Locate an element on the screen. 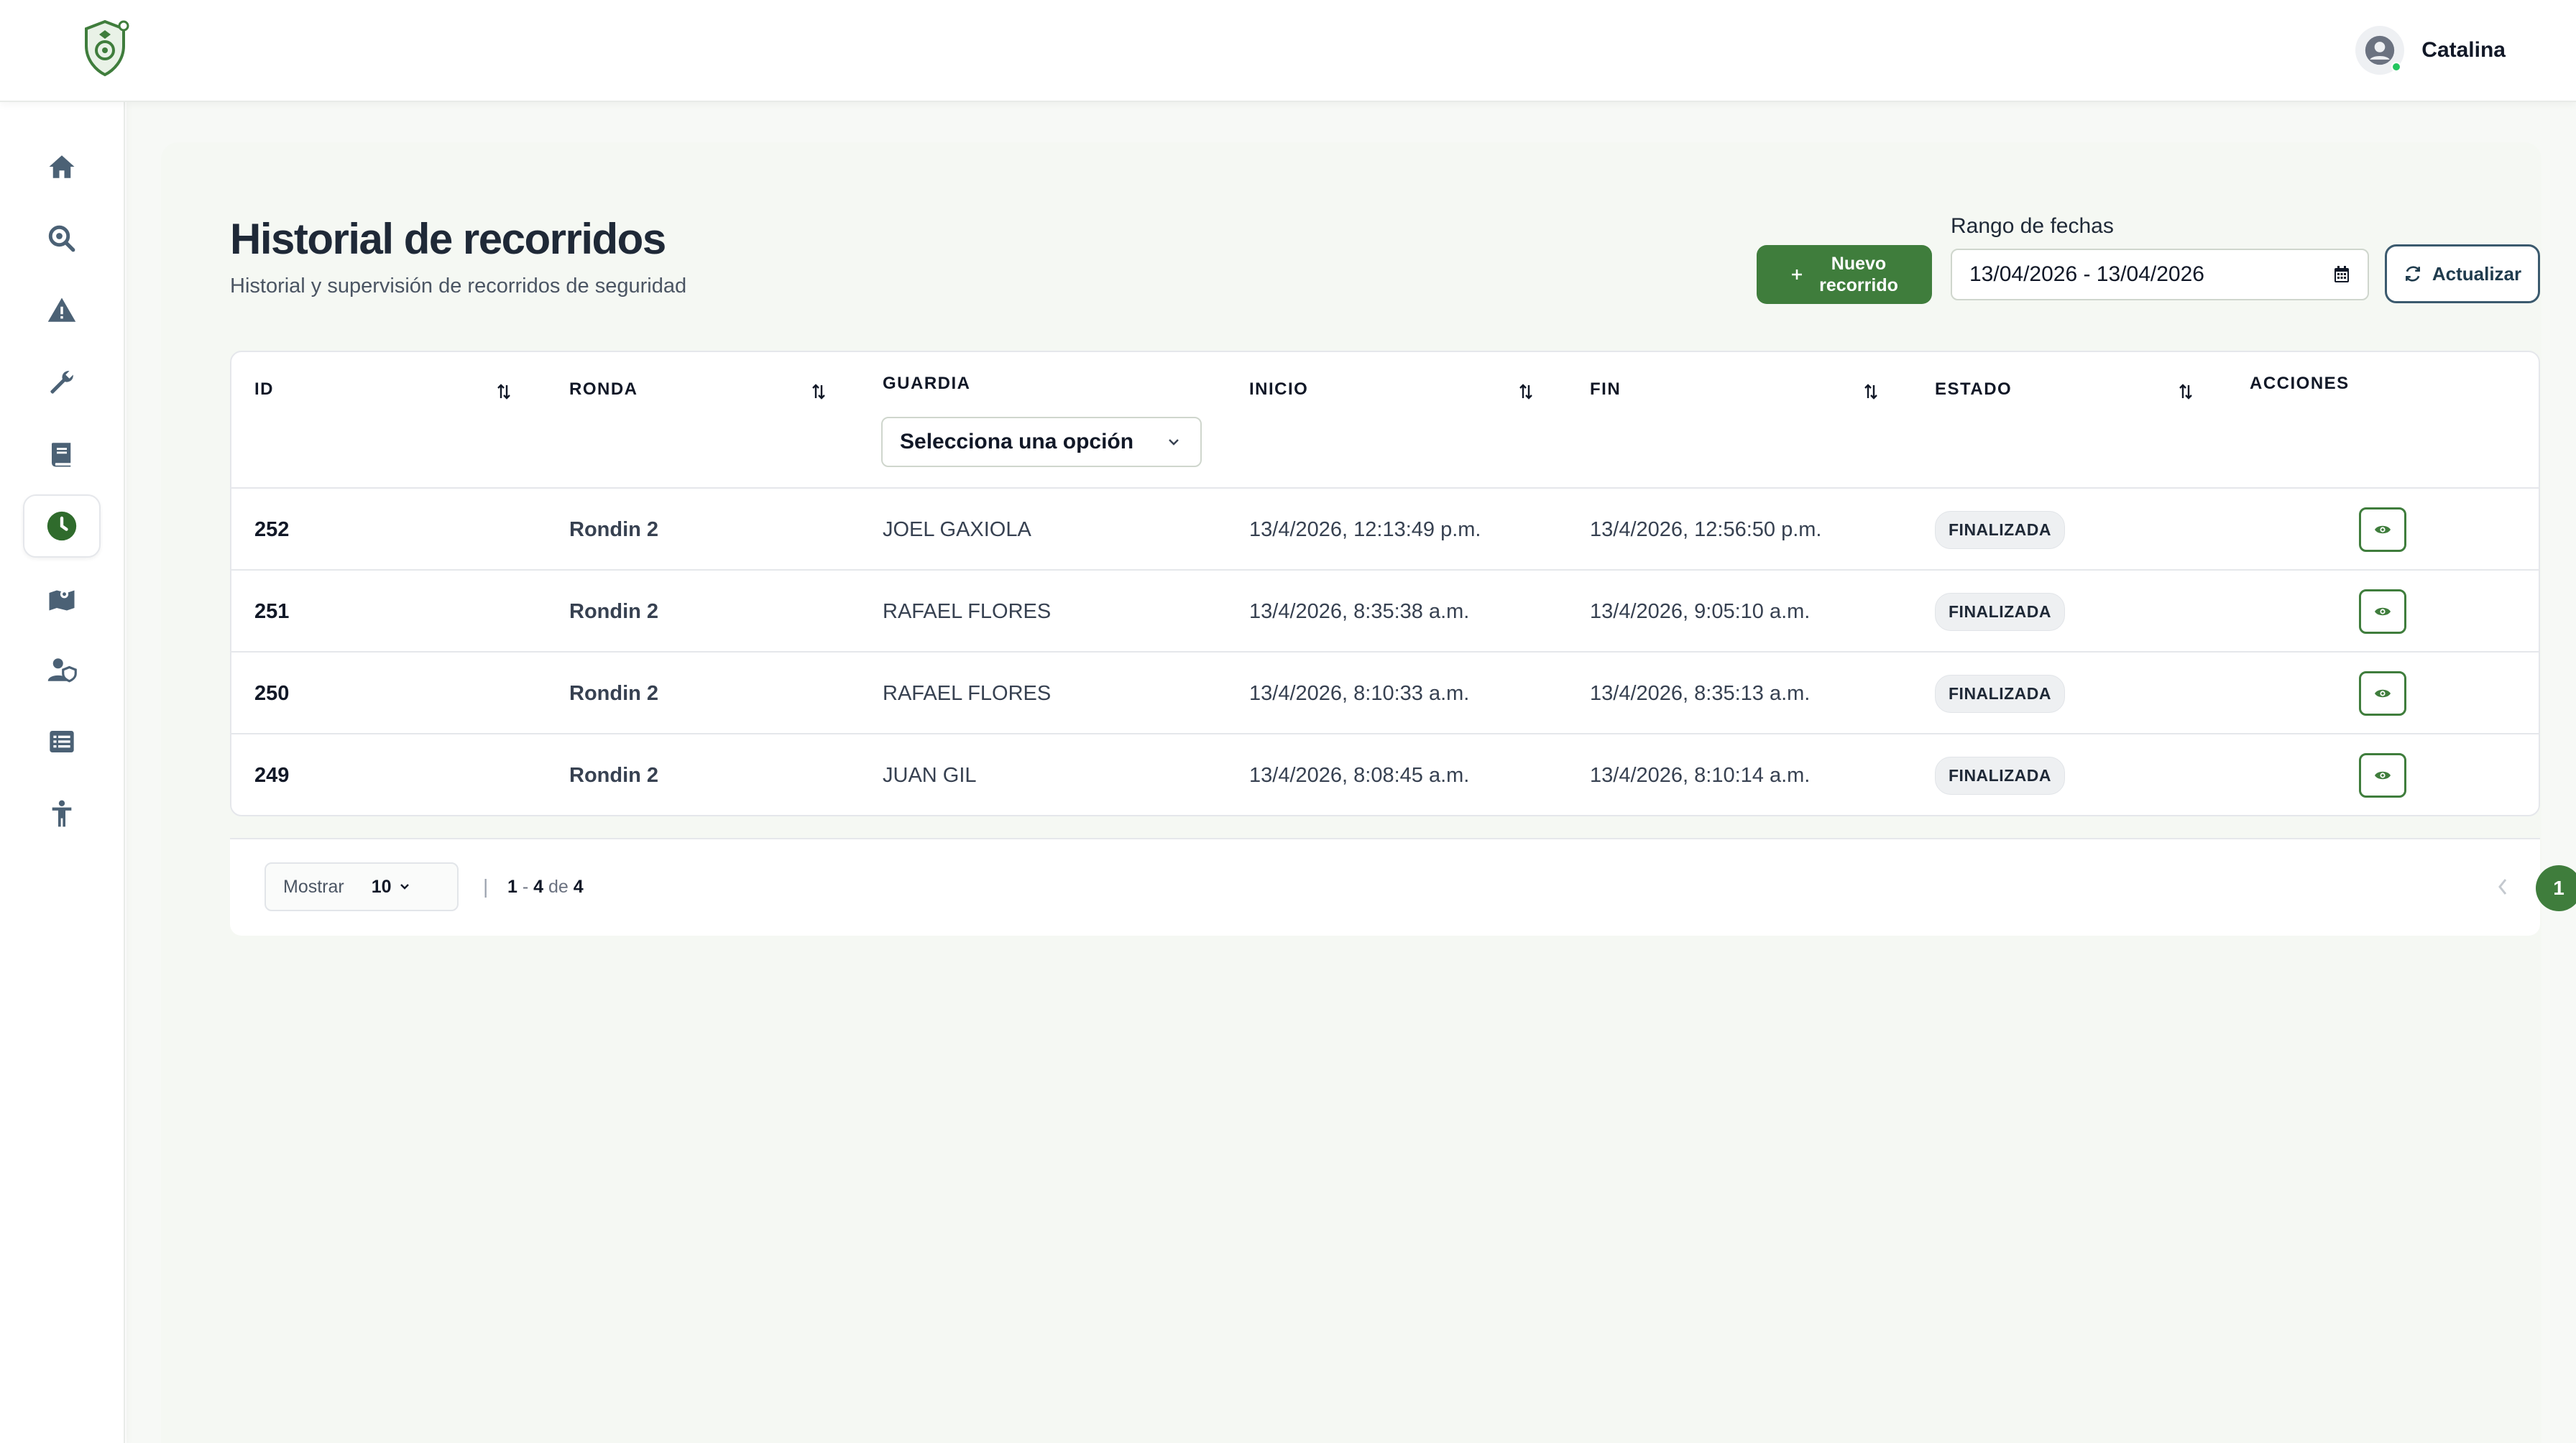  range-end: 4 is located at coordinates (538, 887).